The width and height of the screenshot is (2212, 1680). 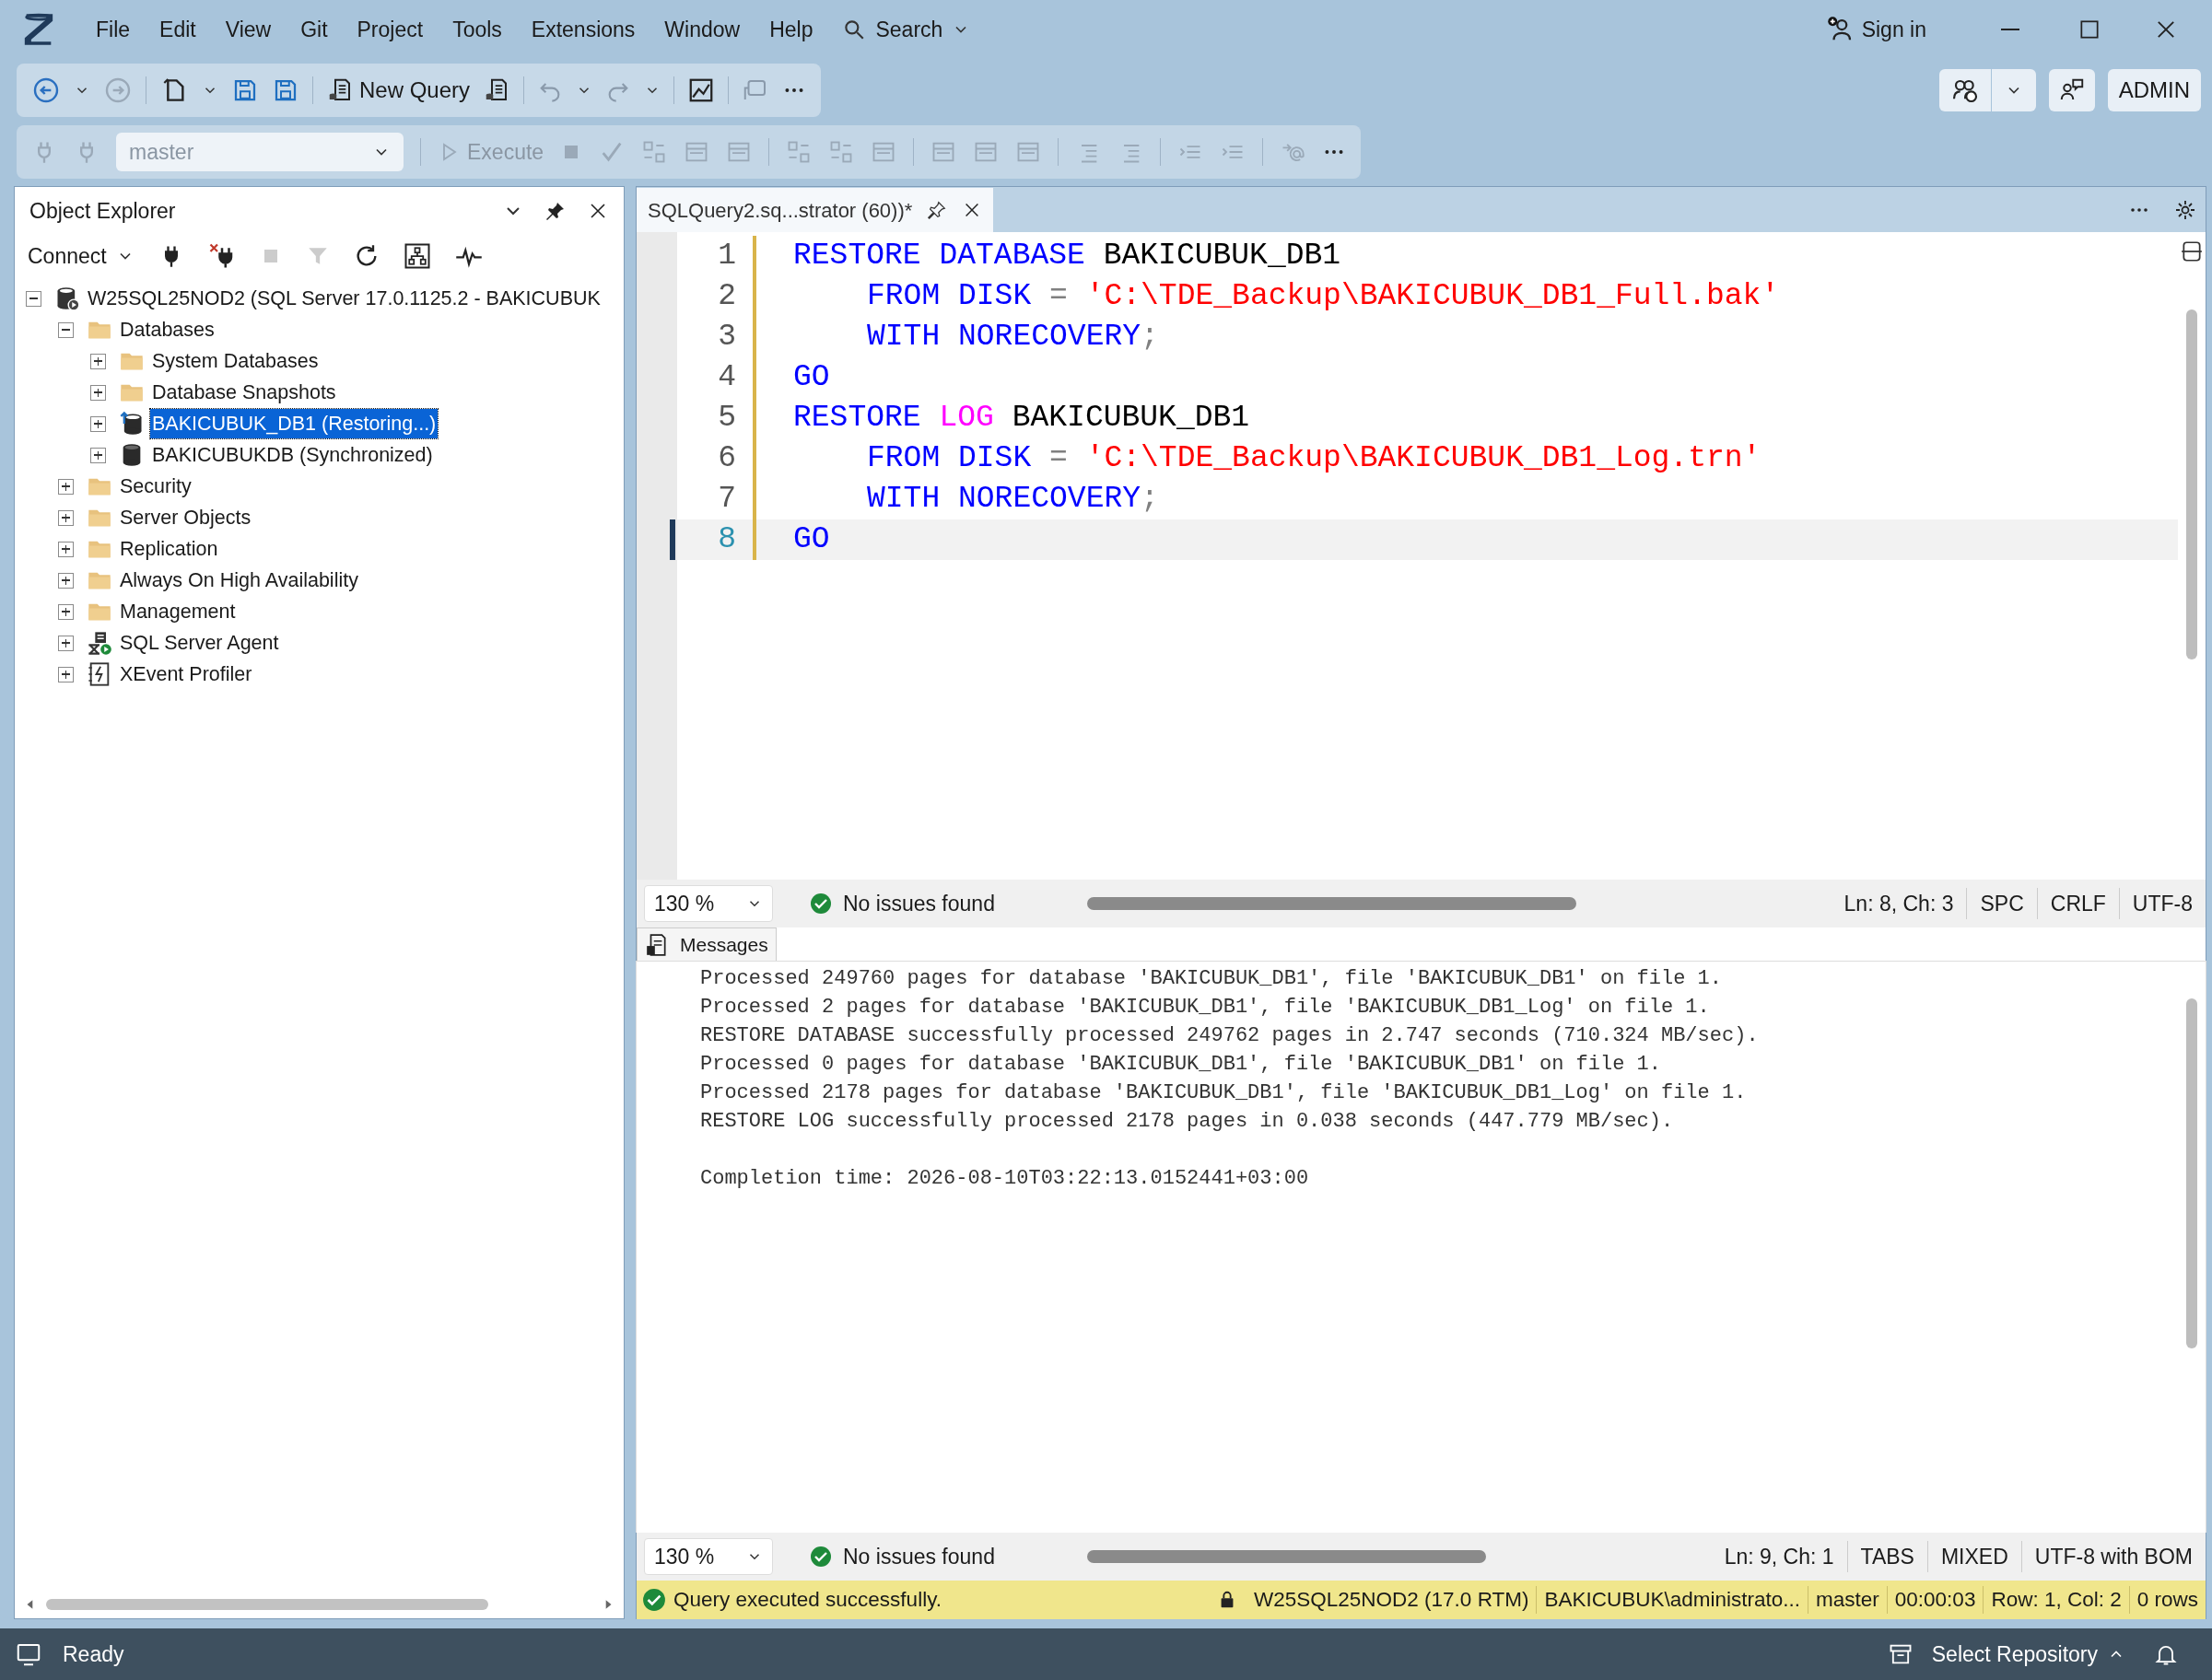 I want to click on status-field: UTF-8, so click(x=2162, y=903).